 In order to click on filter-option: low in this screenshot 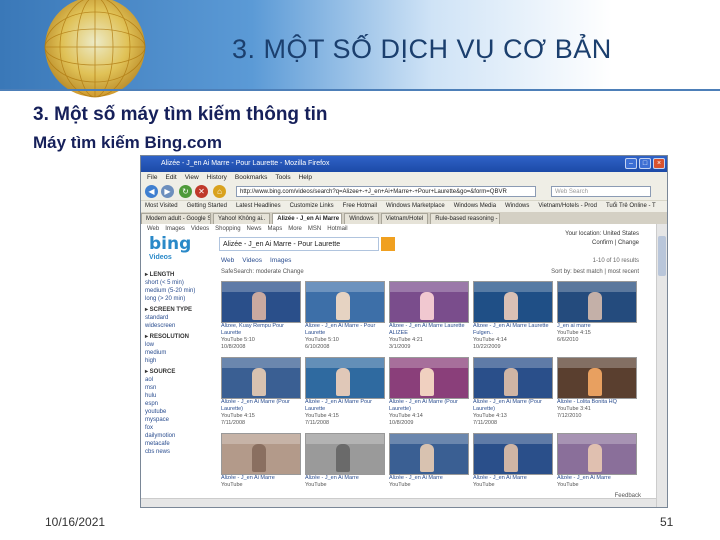, I will do `click(179, 345)`.